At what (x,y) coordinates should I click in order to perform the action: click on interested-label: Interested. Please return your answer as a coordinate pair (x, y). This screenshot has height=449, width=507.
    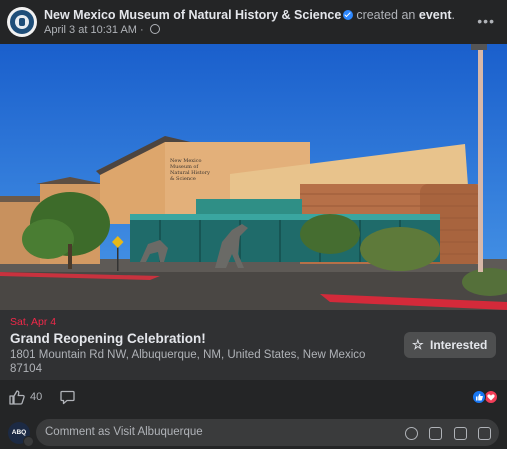
    Looking at the image, I should click on (459, 345).